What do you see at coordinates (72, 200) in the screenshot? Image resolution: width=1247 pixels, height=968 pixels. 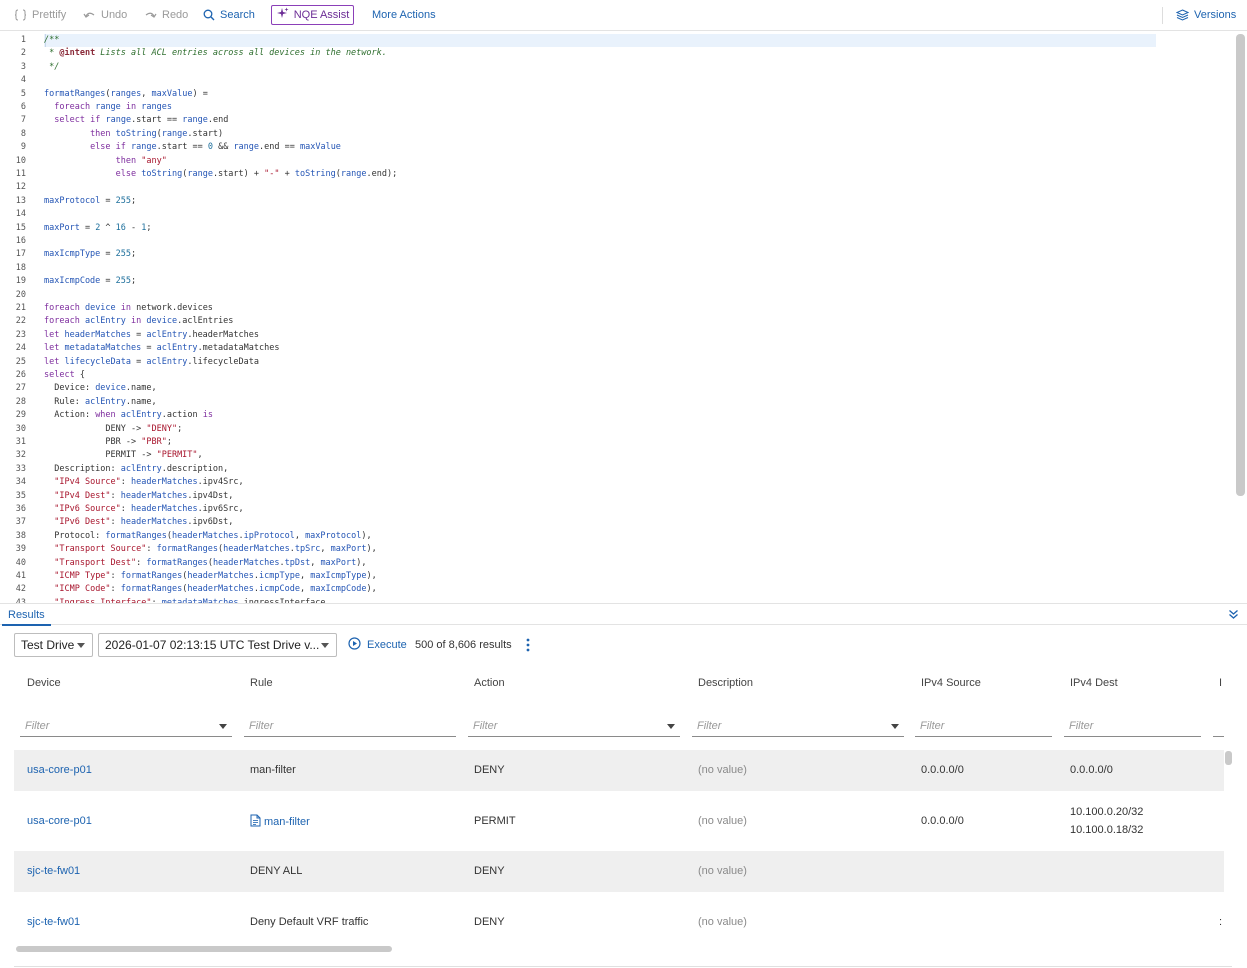 I see `code-token: maxProtocol` at bounding box center [72, 200].